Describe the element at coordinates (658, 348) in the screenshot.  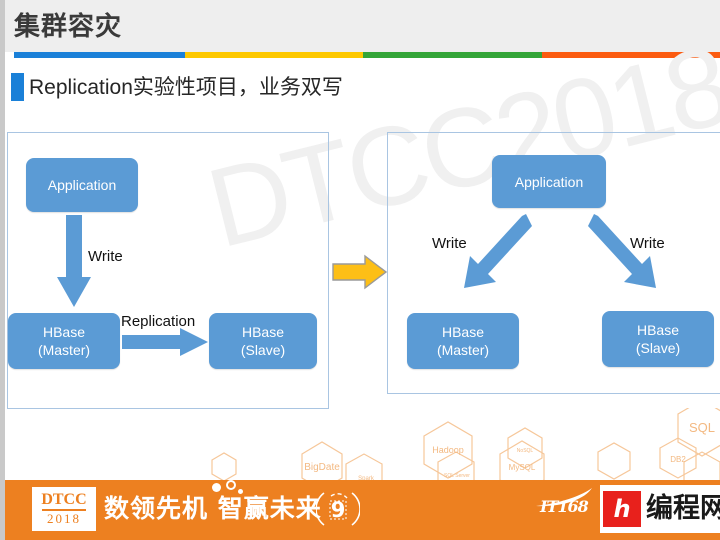
I see `right-slave-line2: (Slave)` at that location.